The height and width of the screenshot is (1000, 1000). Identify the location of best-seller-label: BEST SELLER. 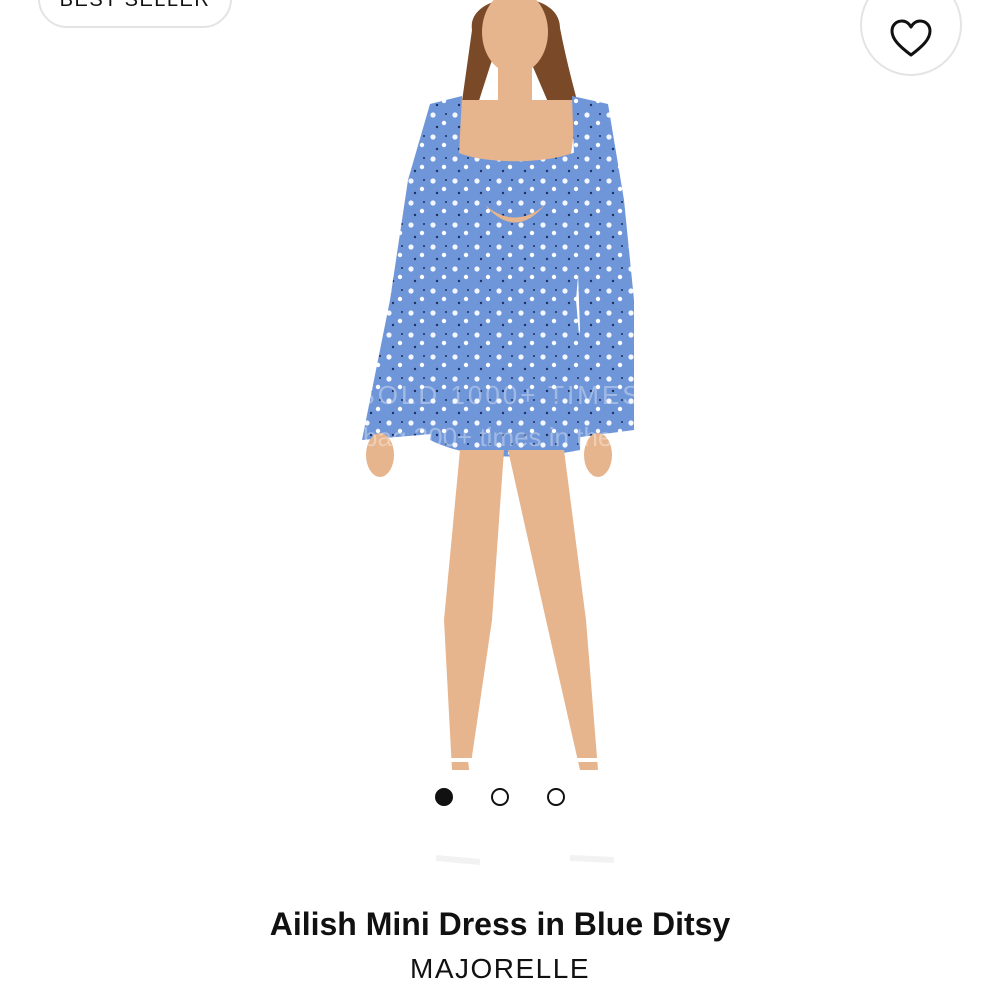
(135, 5).